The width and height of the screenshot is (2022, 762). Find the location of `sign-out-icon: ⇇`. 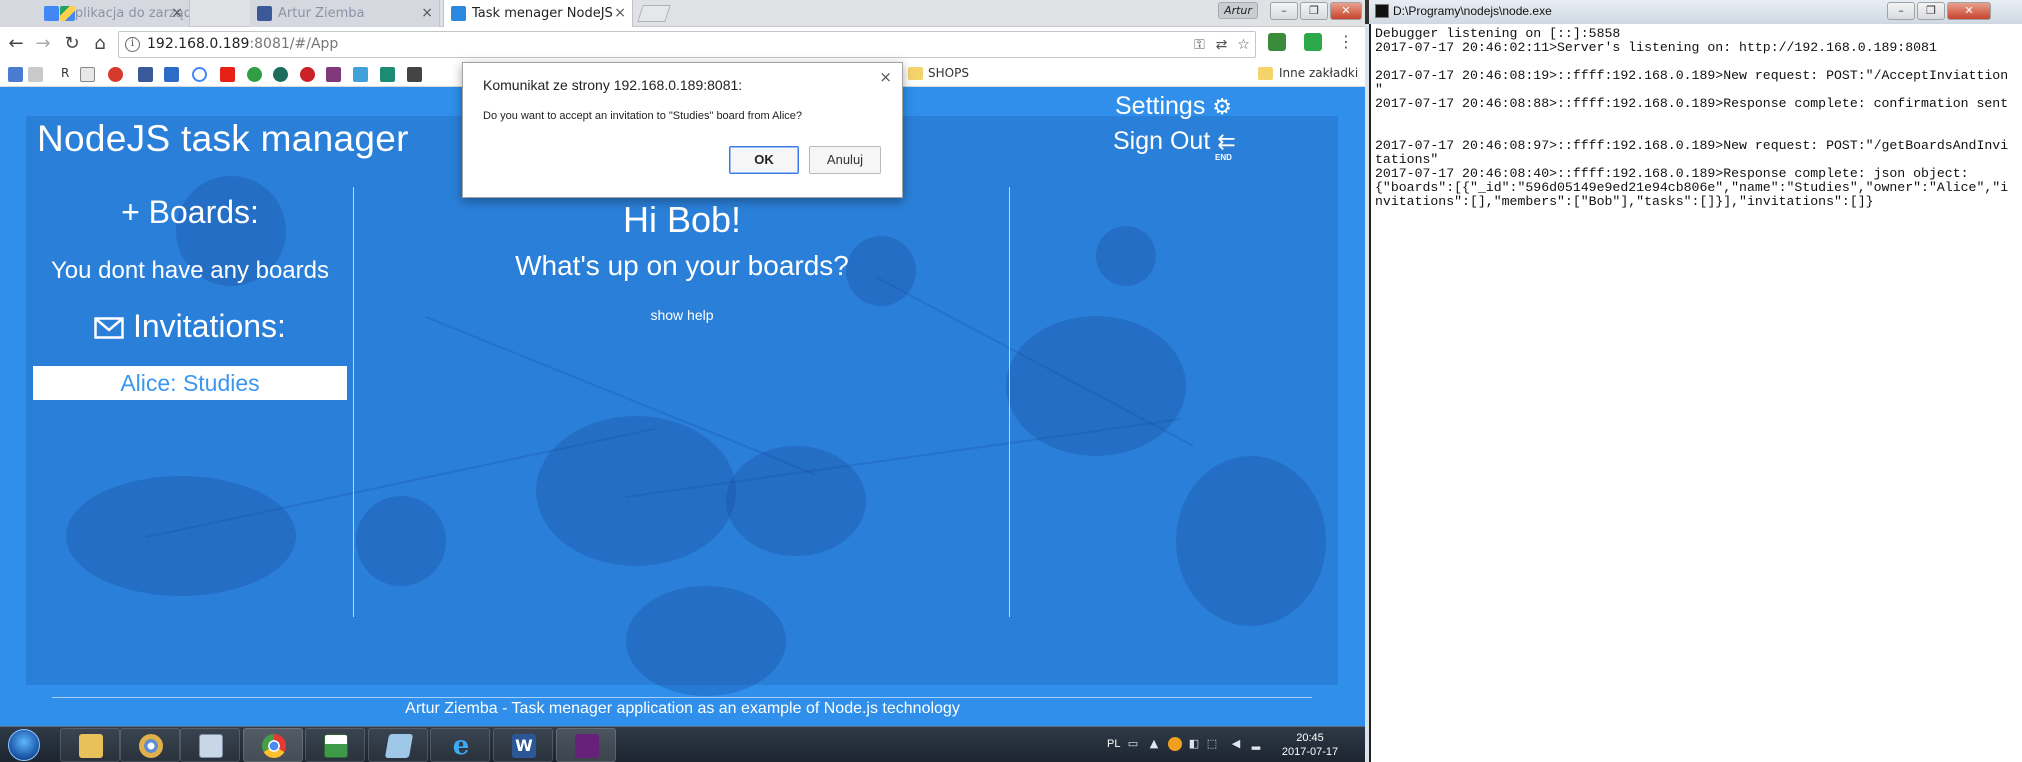

sign-out-icon: ⇇ is located at coordinates (1226, 141).